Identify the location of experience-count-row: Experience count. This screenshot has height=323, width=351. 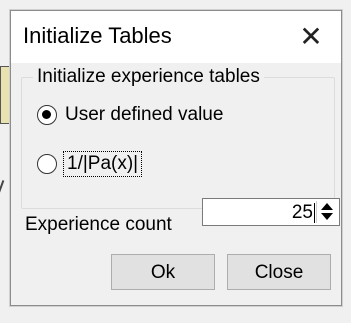
(98, 225).